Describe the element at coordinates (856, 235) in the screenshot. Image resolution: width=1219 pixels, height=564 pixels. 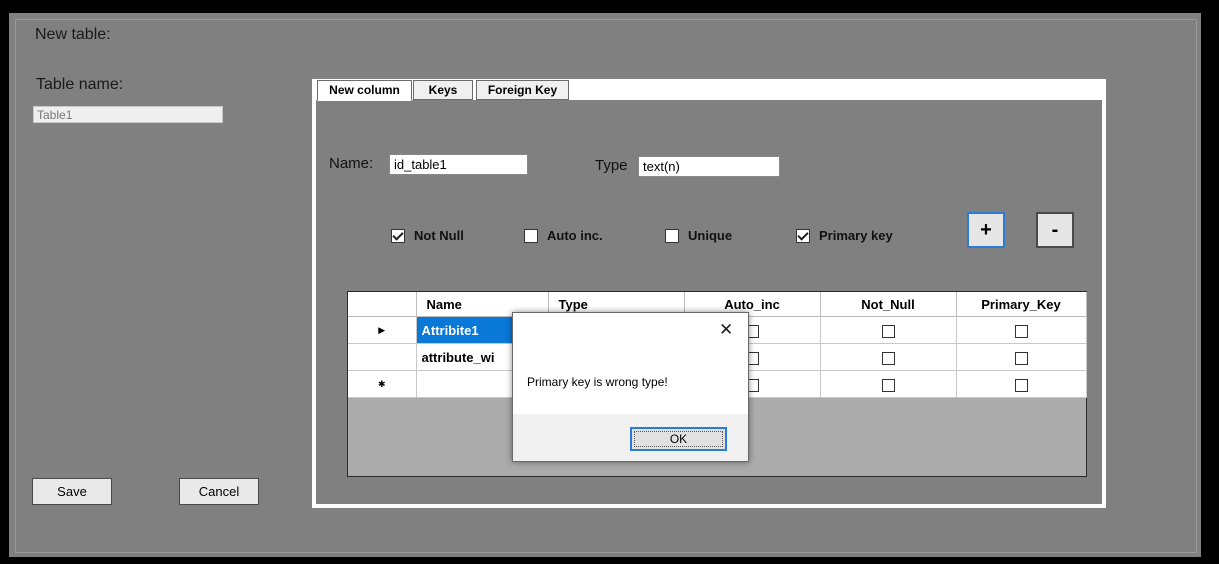
I see `primary-key-label: Primary key` at that location.